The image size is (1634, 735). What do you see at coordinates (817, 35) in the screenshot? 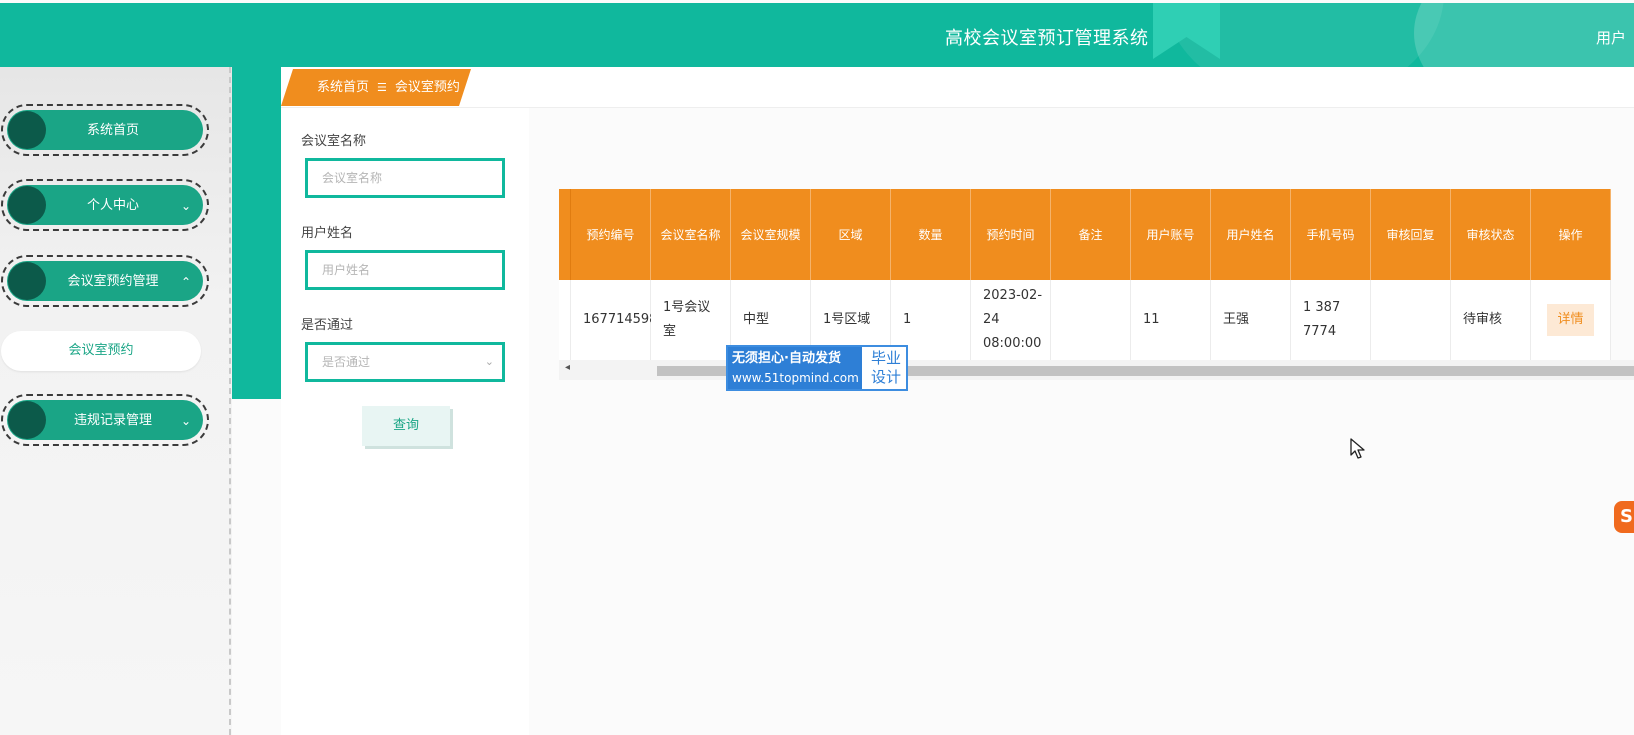
I see `top-header-bar: 高校会议室预订管理系统 用户` at bounding box center [817, 35].